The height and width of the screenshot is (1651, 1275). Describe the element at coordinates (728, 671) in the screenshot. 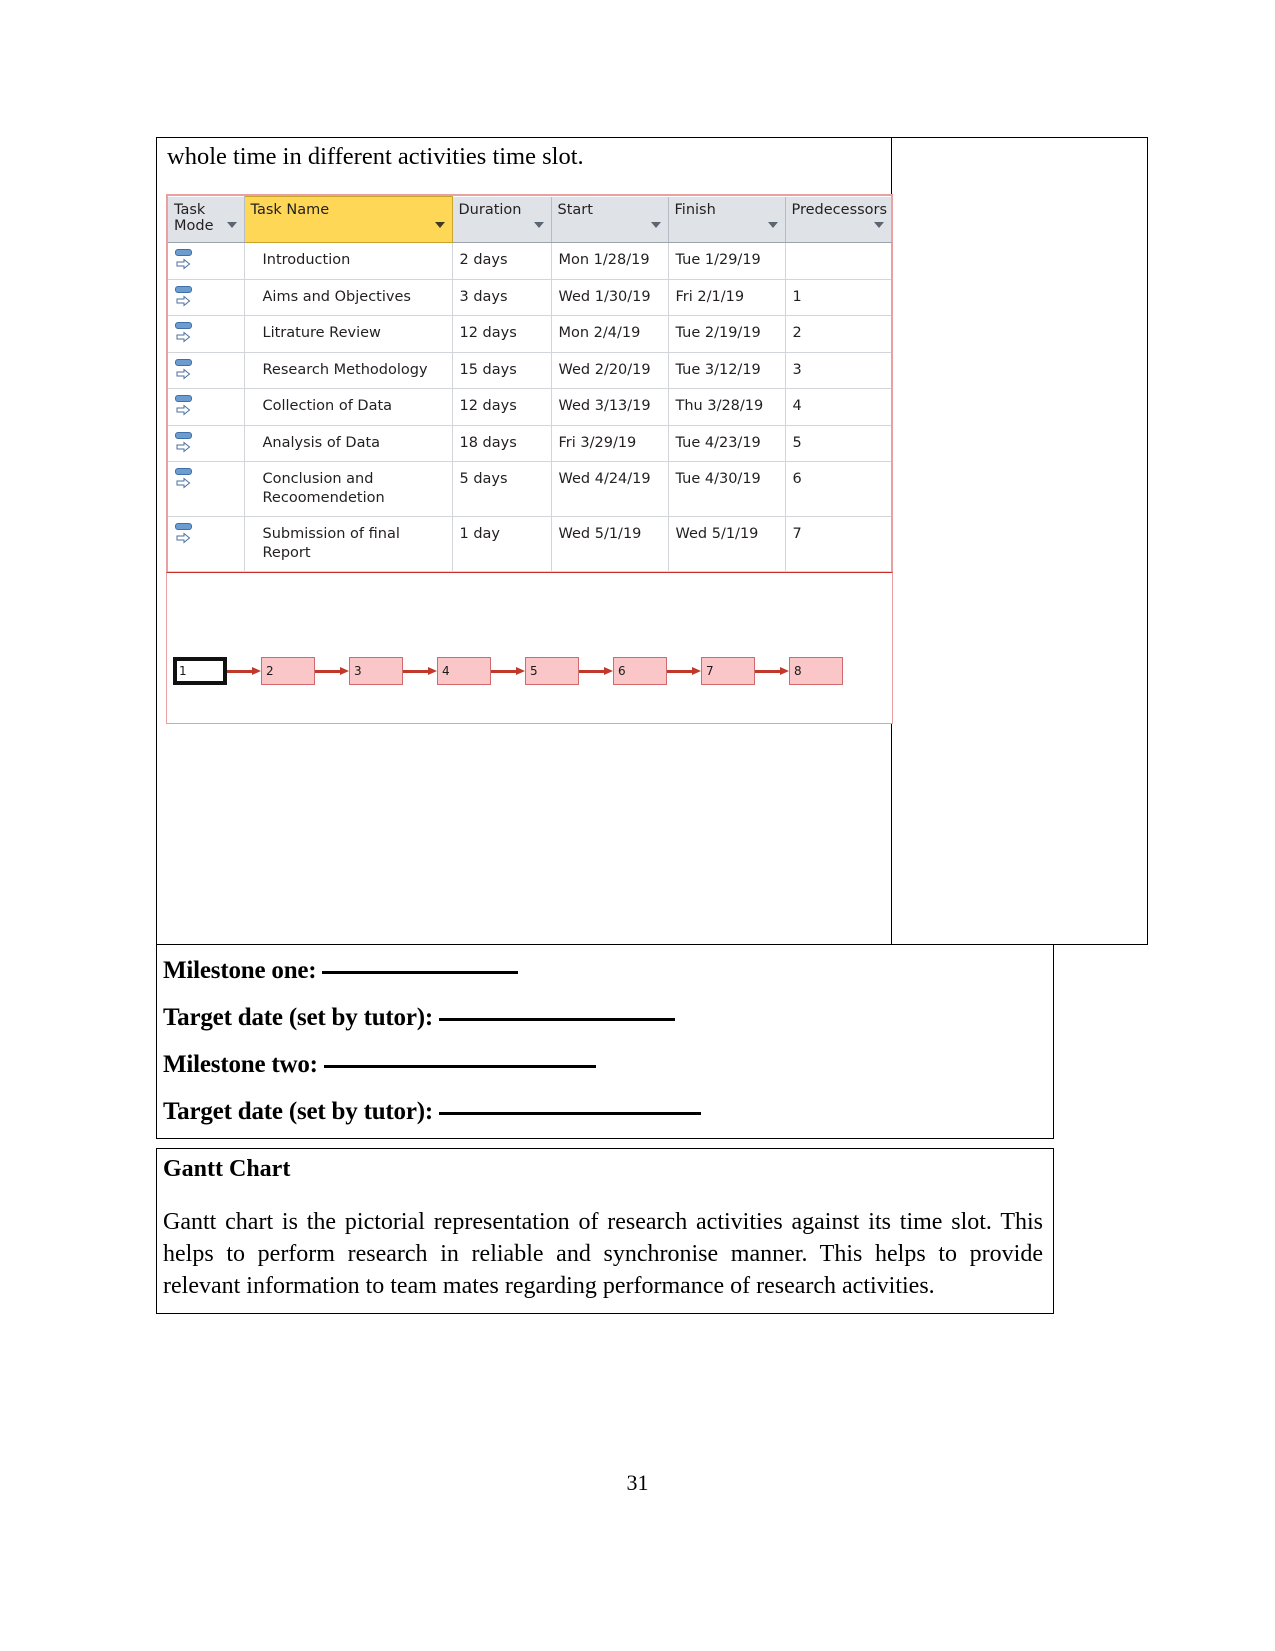

I see `network-node: 7` at that location.